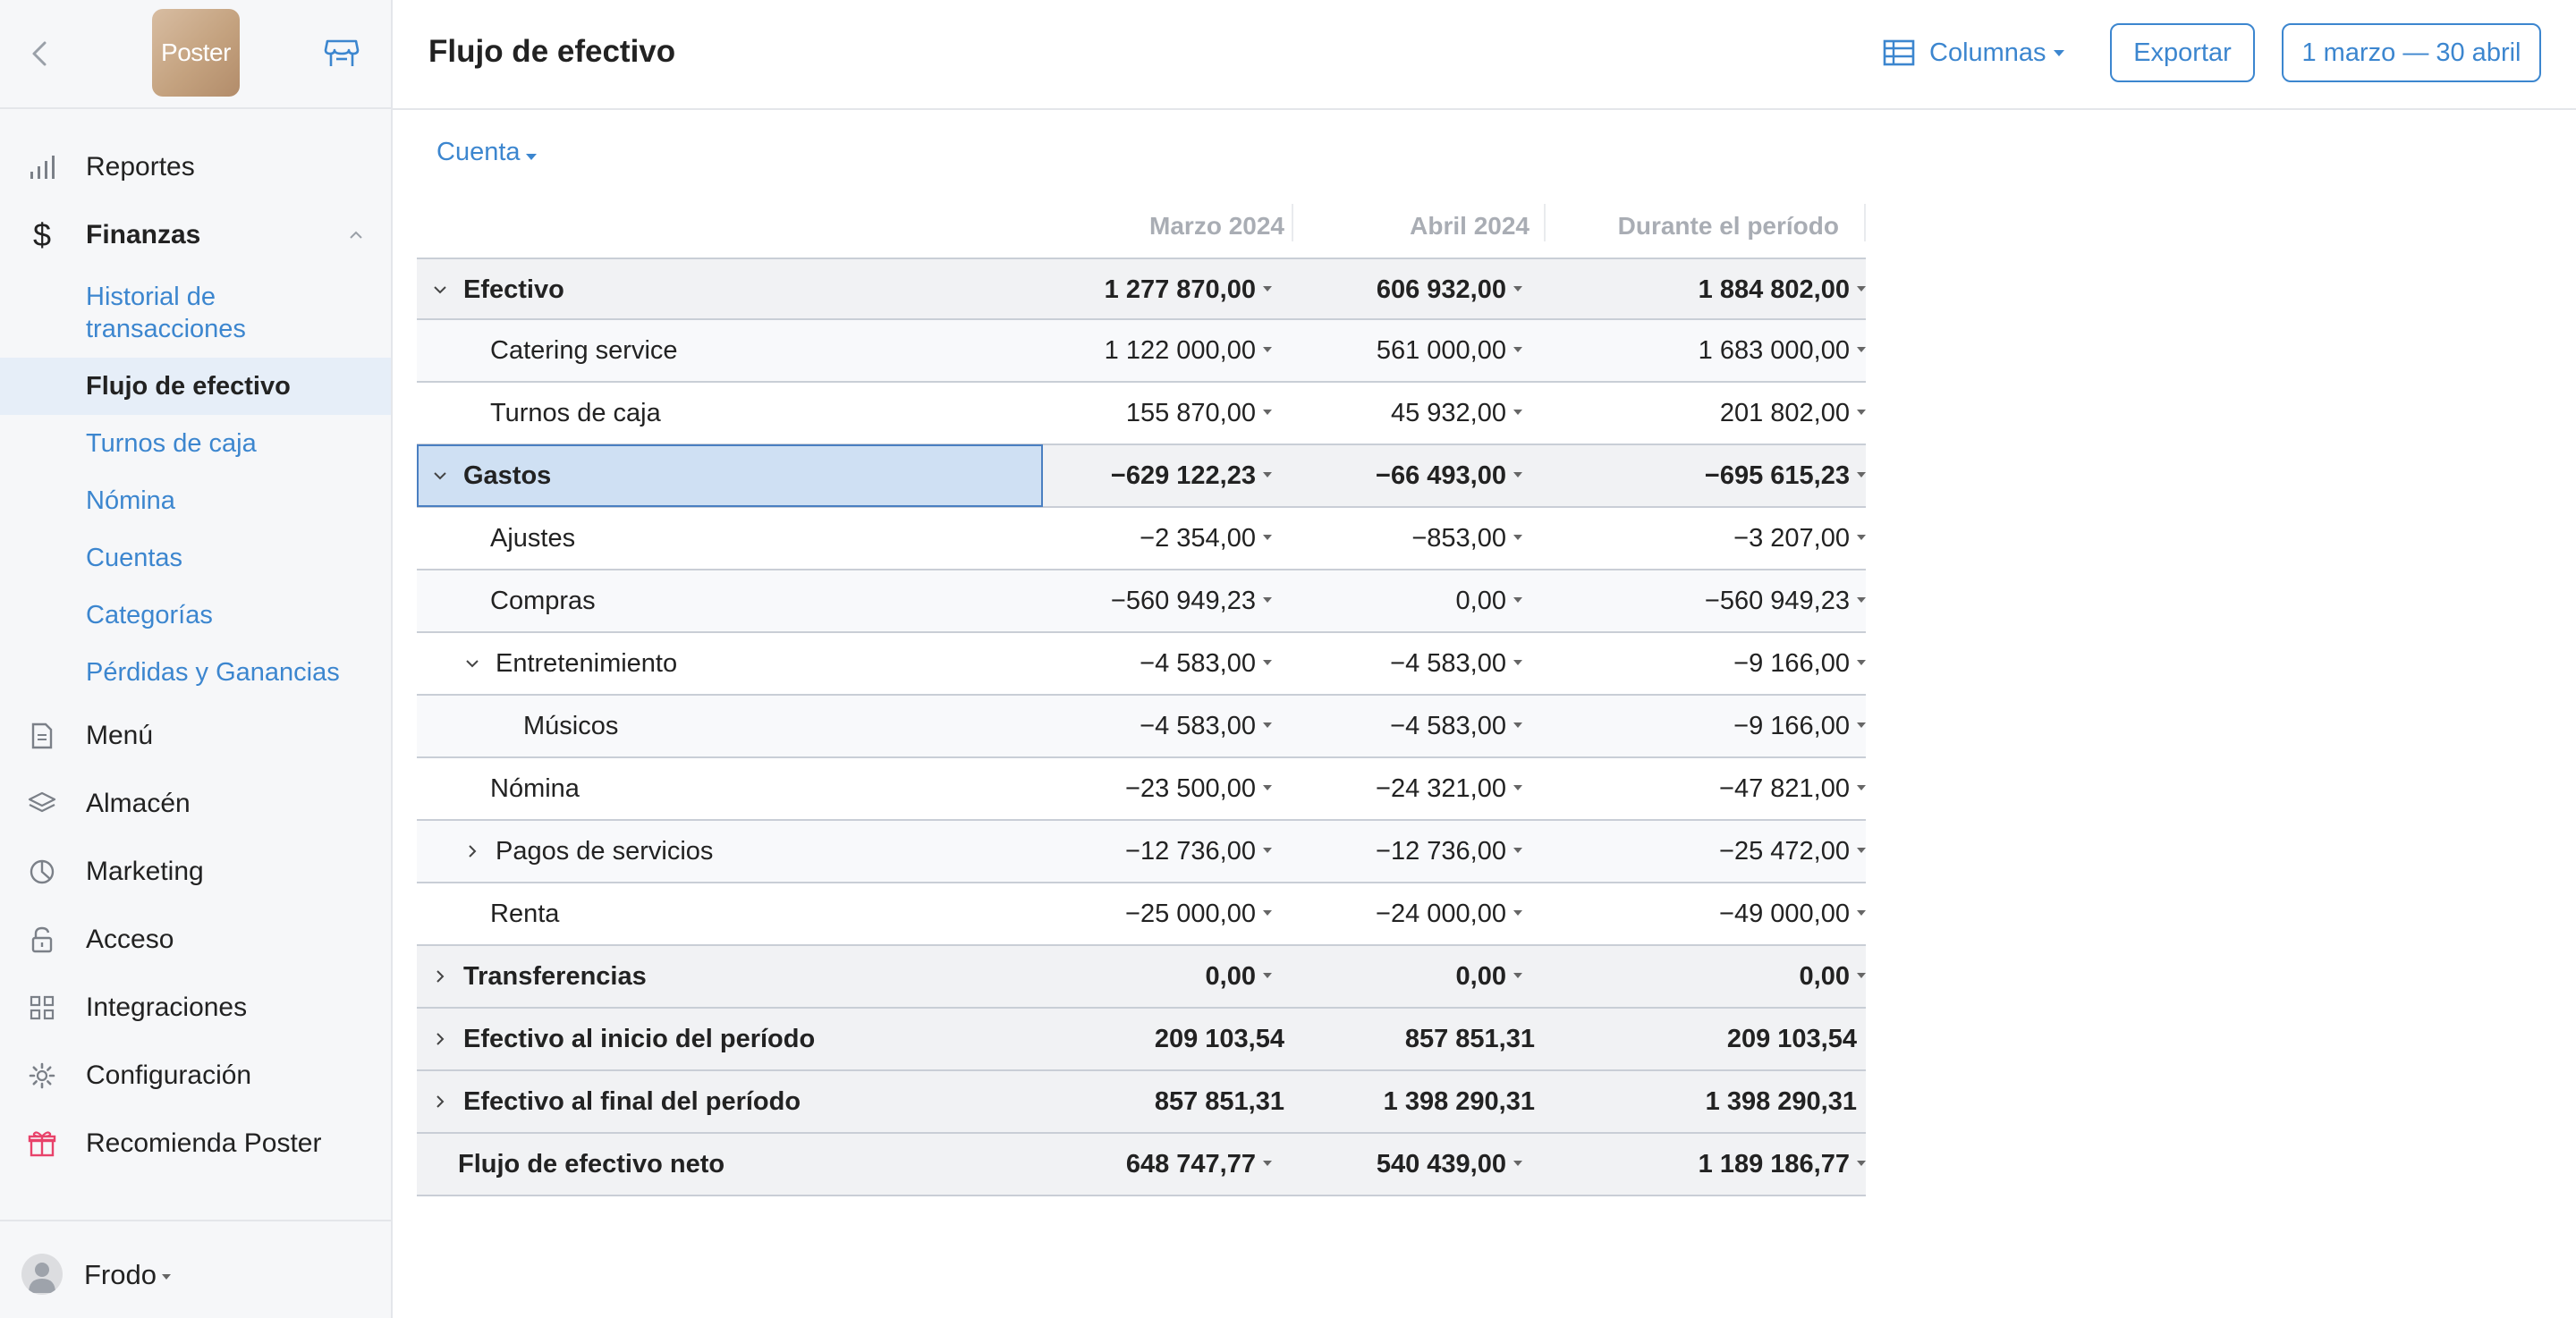 The height and width of the screenshot is (1318, 2576). I want to click on cell-value: −853,00, so click(1466, 539).